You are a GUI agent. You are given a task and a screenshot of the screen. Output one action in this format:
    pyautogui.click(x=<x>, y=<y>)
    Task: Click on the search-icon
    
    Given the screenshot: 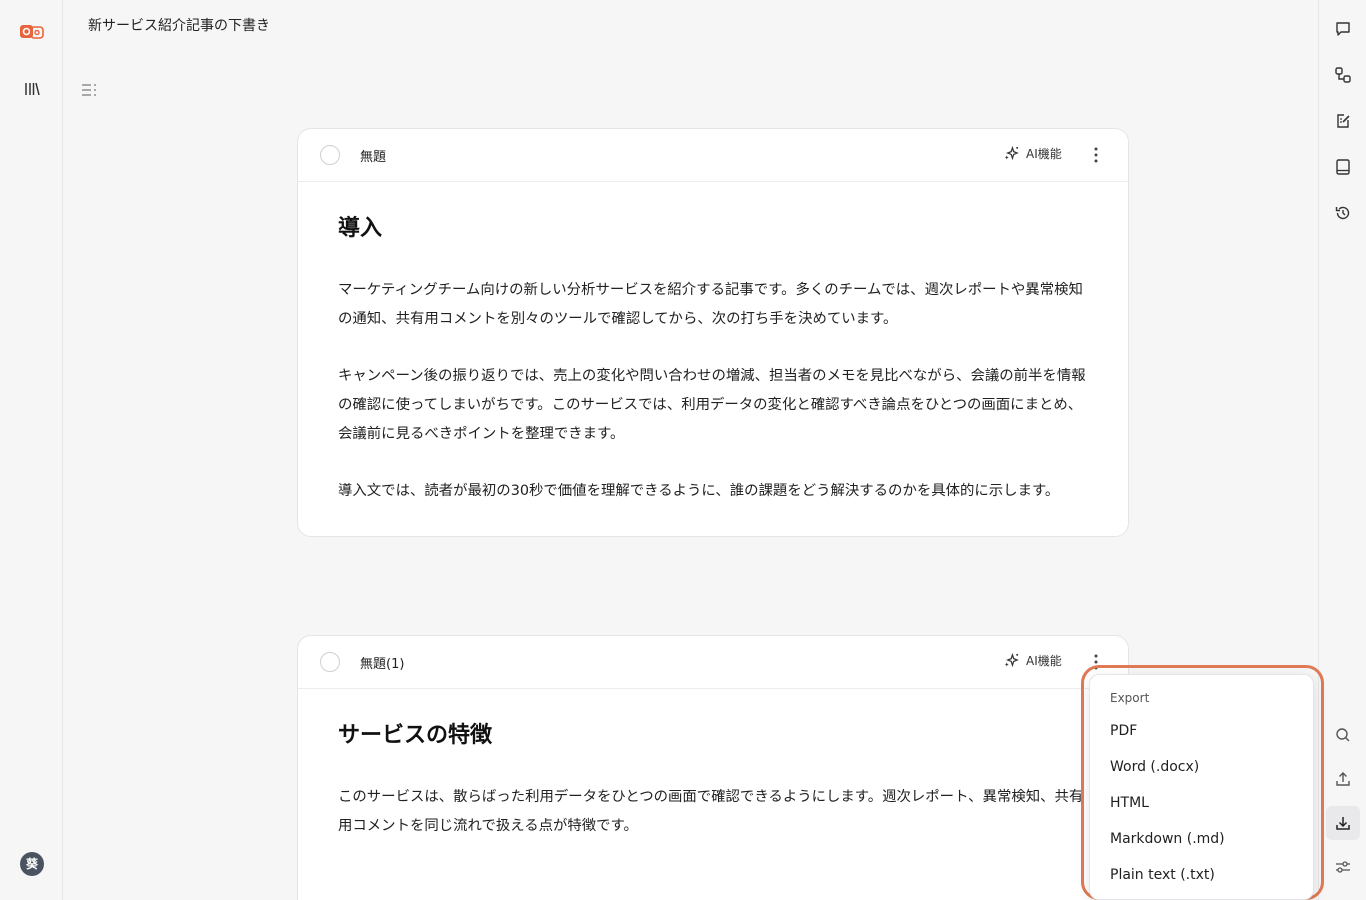 What is the action you would take?
    pyautogui.click(x=1343, y=735)
    